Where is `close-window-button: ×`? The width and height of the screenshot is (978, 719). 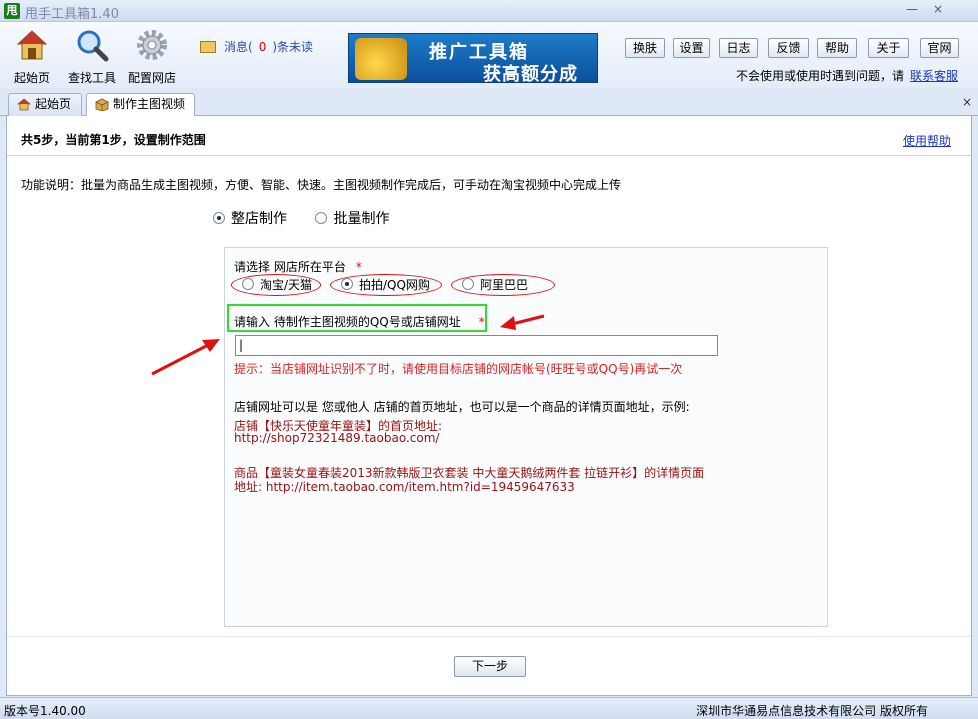
close-window-button: × is located at coordinates (938, 10).